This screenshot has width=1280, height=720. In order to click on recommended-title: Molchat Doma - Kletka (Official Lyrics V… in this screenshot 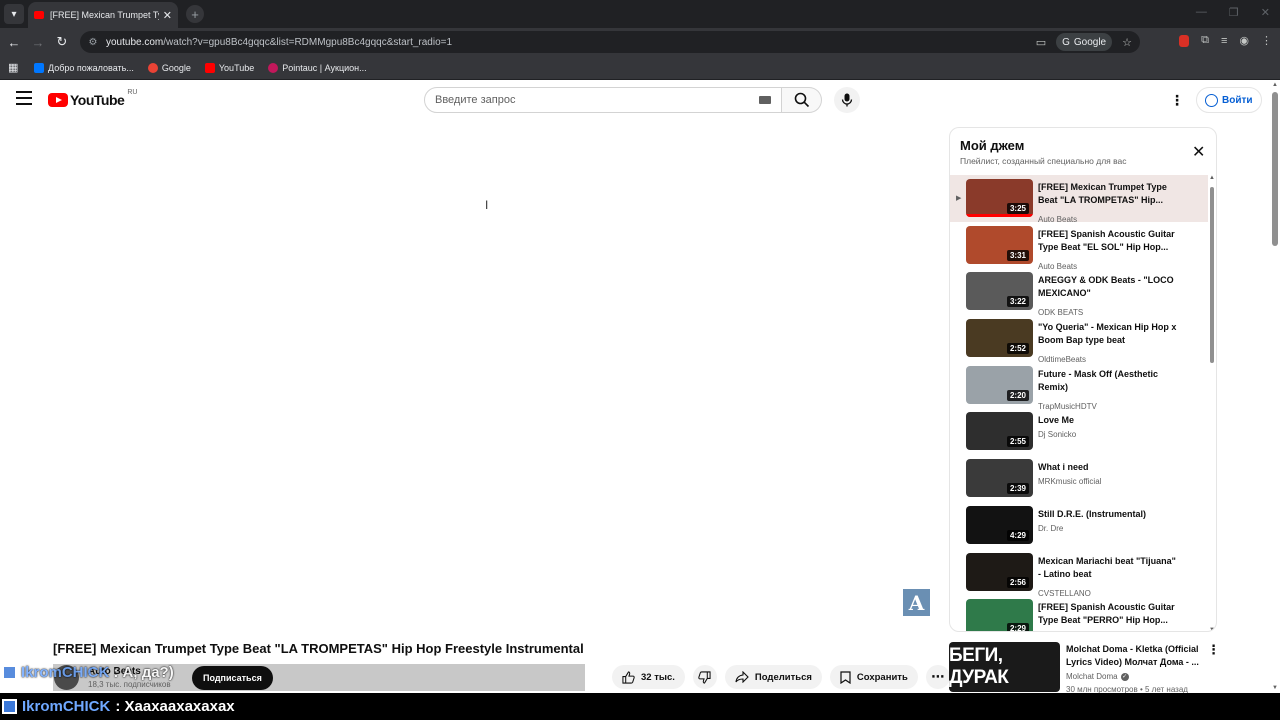, I will do `click(1133, 656)`.